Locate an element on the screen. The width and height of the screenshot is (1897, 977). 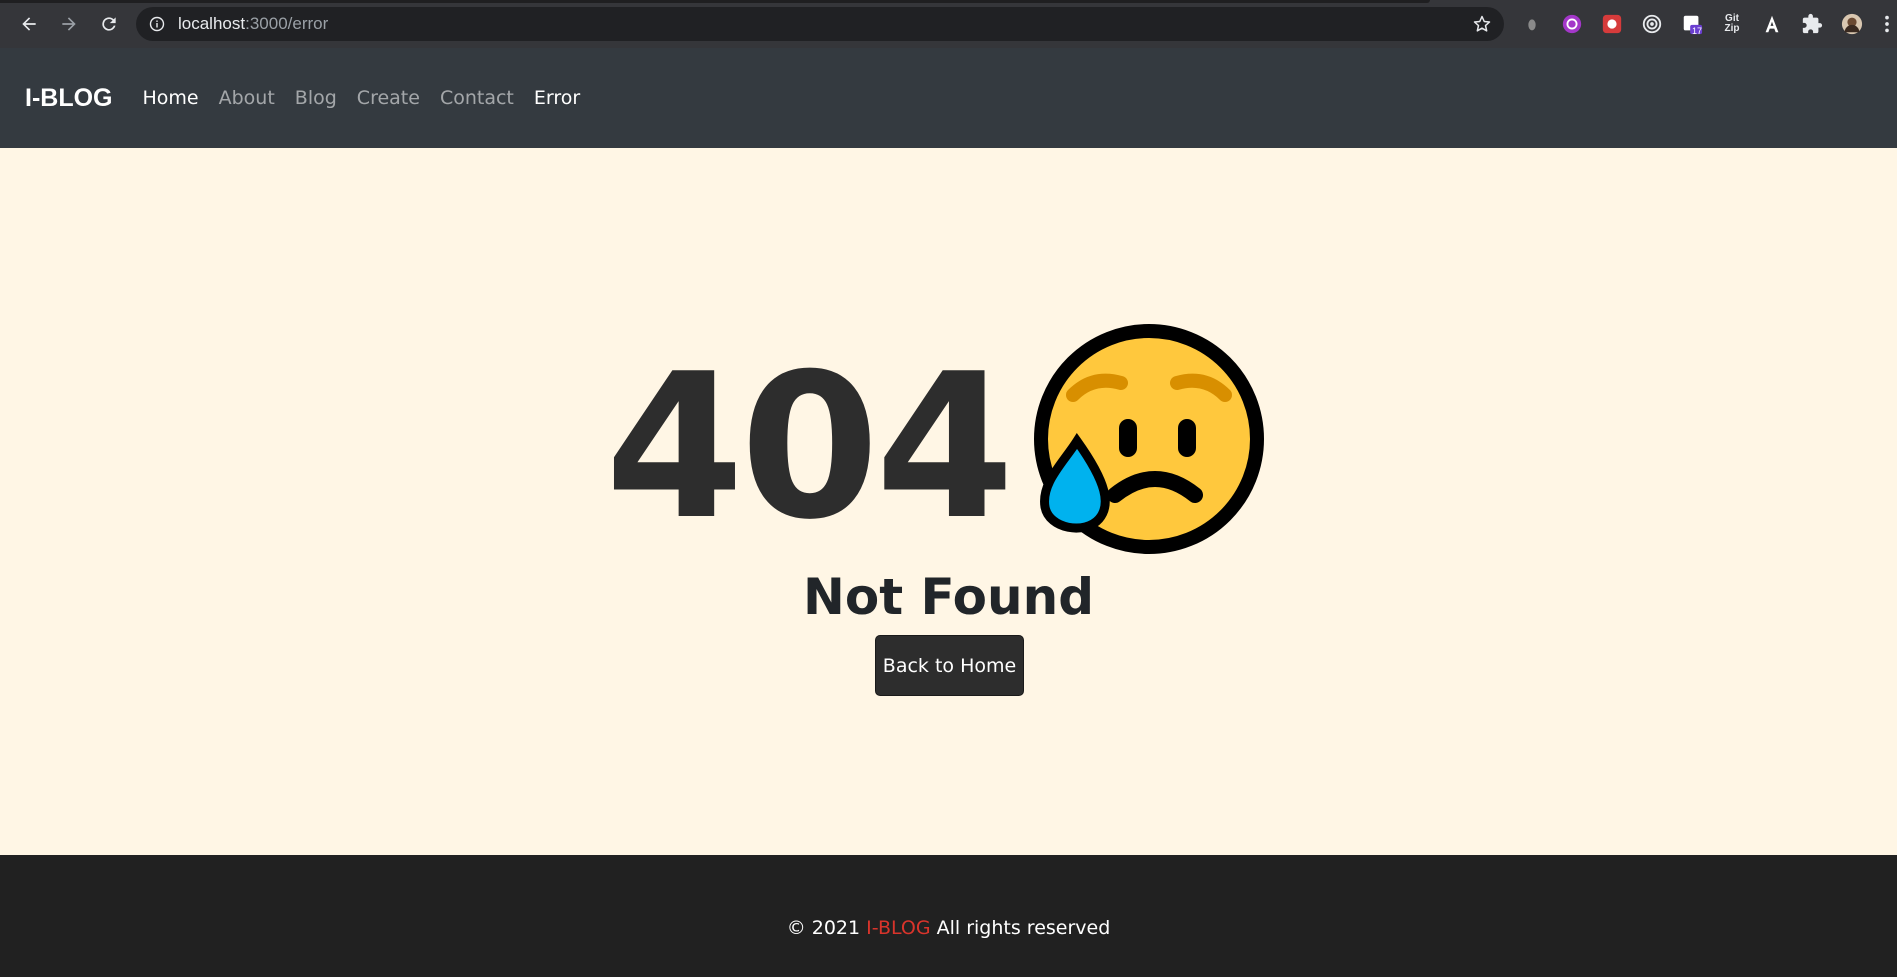
nav-link-create: Create is located at coordinates (388, 98).